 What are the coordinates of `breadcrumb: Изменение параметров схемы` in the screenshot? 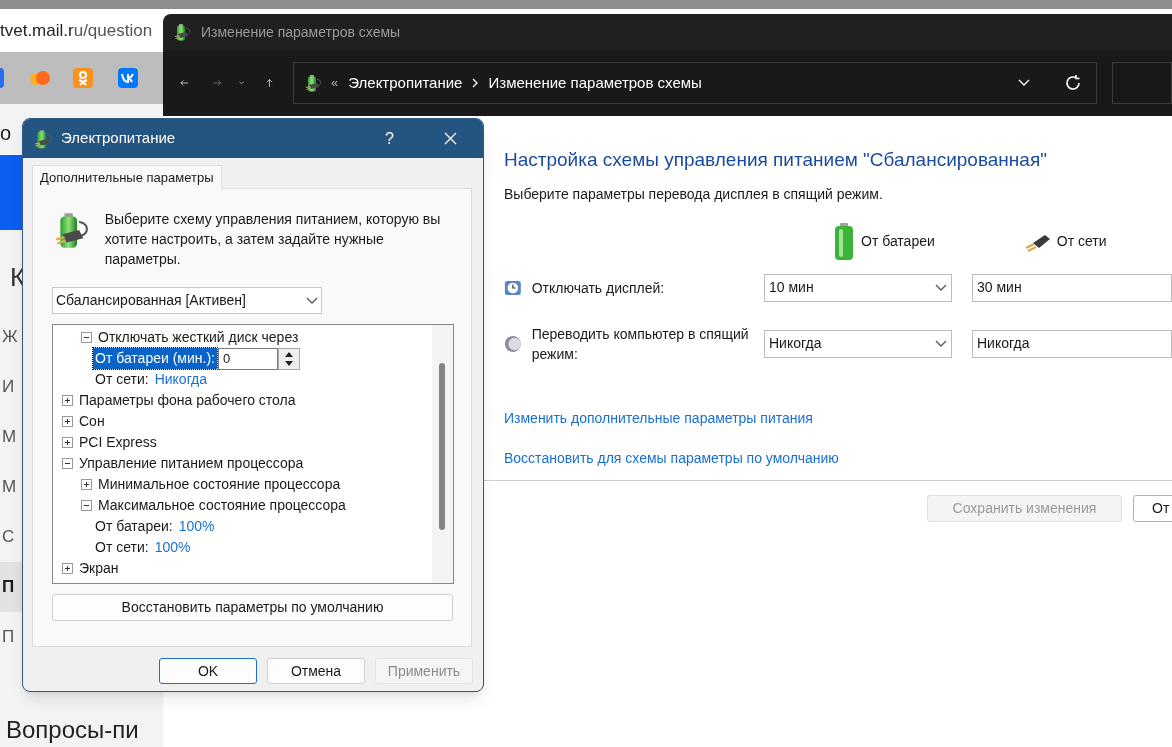 It's located at (595, 83).